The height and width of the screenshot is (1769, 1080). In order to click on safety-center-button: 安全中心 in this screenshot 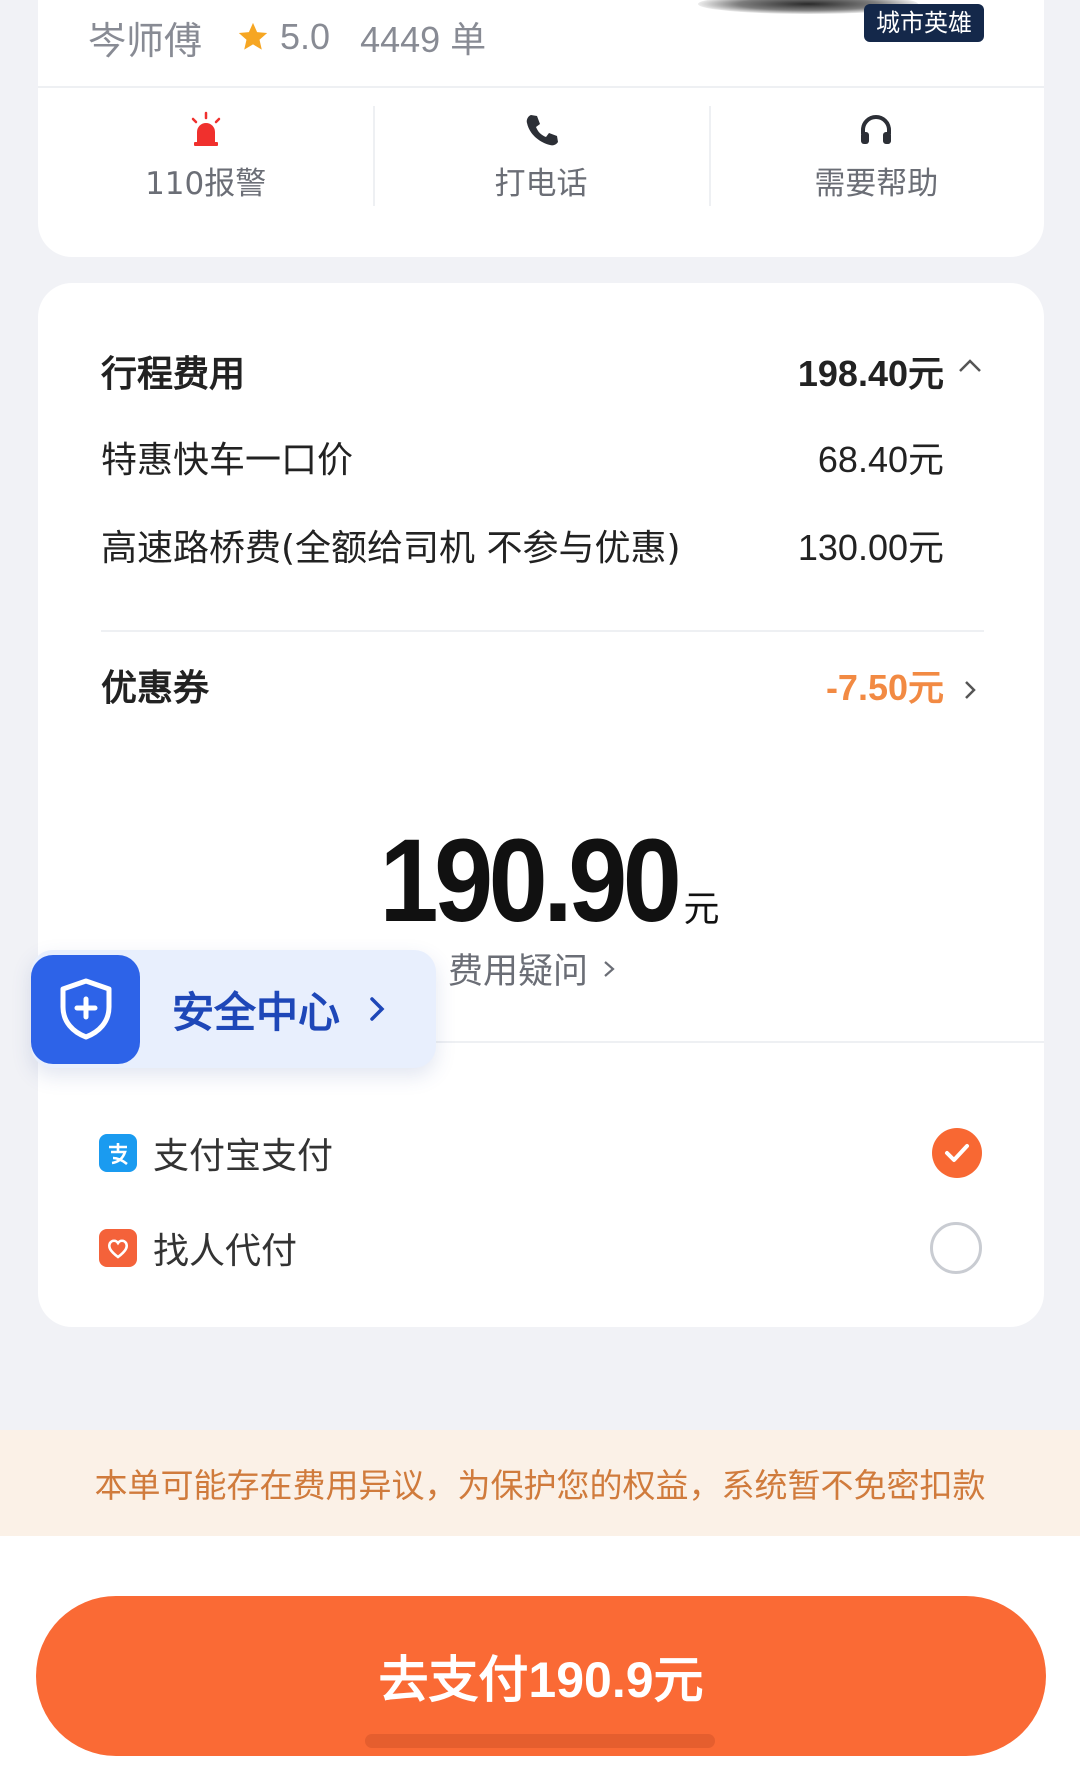, I will do `click(233, 1009)`.